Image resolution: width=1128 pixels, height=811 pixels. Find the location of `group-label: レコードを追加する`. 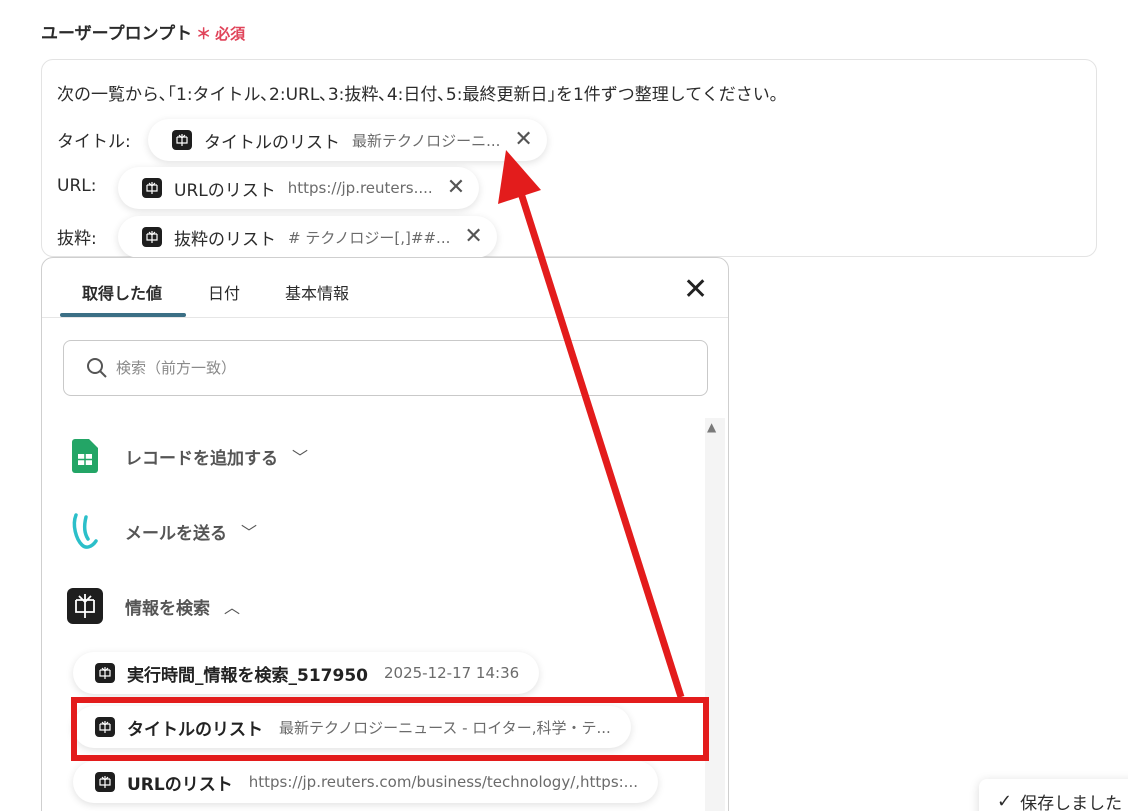

group-label: レコードを追加する is located at coordinates (201, 458).